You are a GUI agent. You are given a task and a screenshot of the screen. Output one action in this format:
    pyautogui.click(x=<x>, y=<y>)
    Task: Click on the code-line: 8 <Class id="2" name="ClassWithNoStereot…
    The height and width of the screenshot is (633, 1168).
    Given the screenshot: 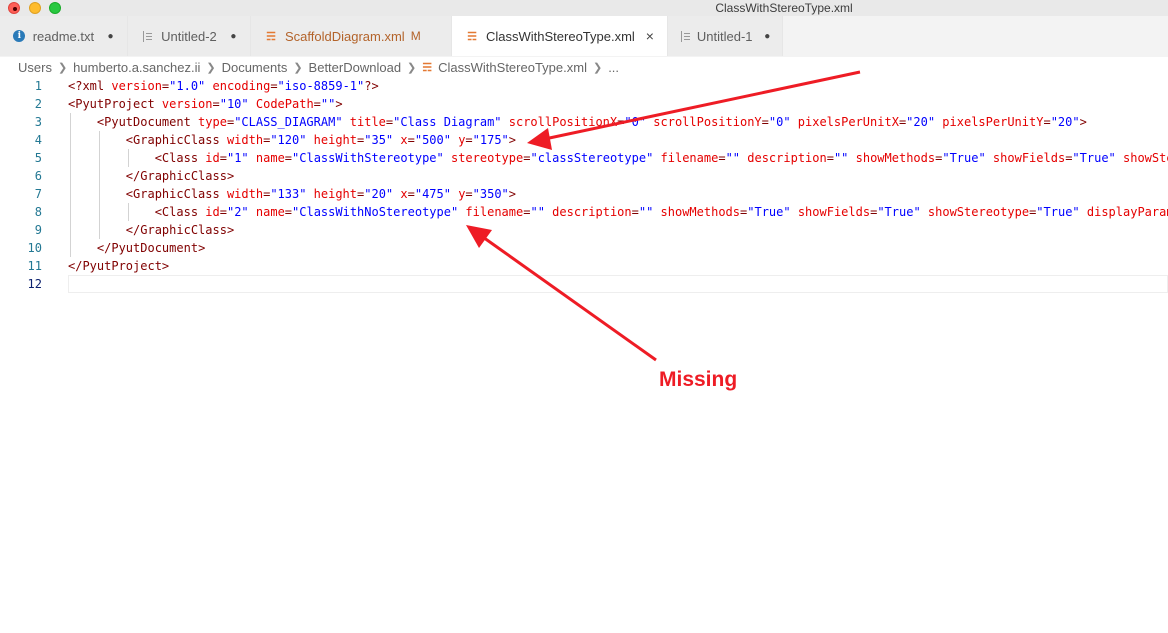 What is the action you would take?
    pyautogui.click(x=584, y=212)
    